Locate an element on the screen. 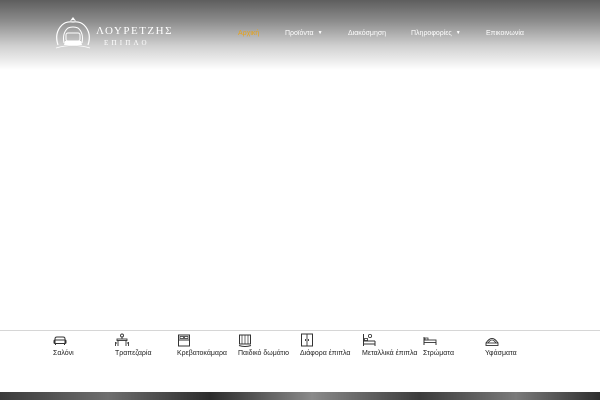 This screenshot has width=600, height=400. armchair-emblem-icon is located at coordinates (73, 33).